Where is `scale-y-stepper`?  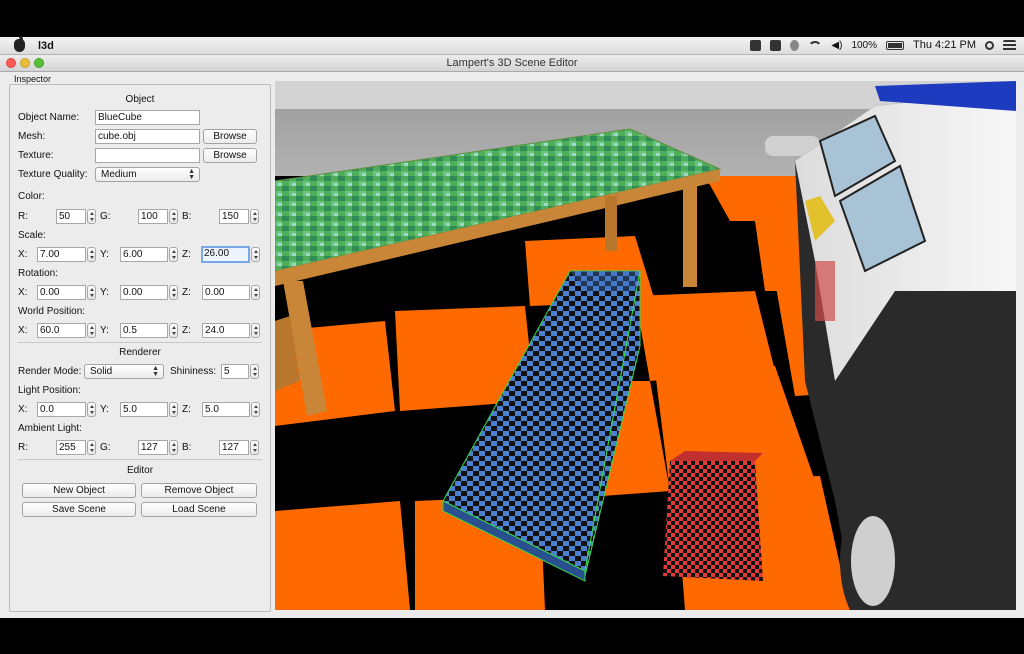
scale-y-stepper is located at coordinates (173, 254).